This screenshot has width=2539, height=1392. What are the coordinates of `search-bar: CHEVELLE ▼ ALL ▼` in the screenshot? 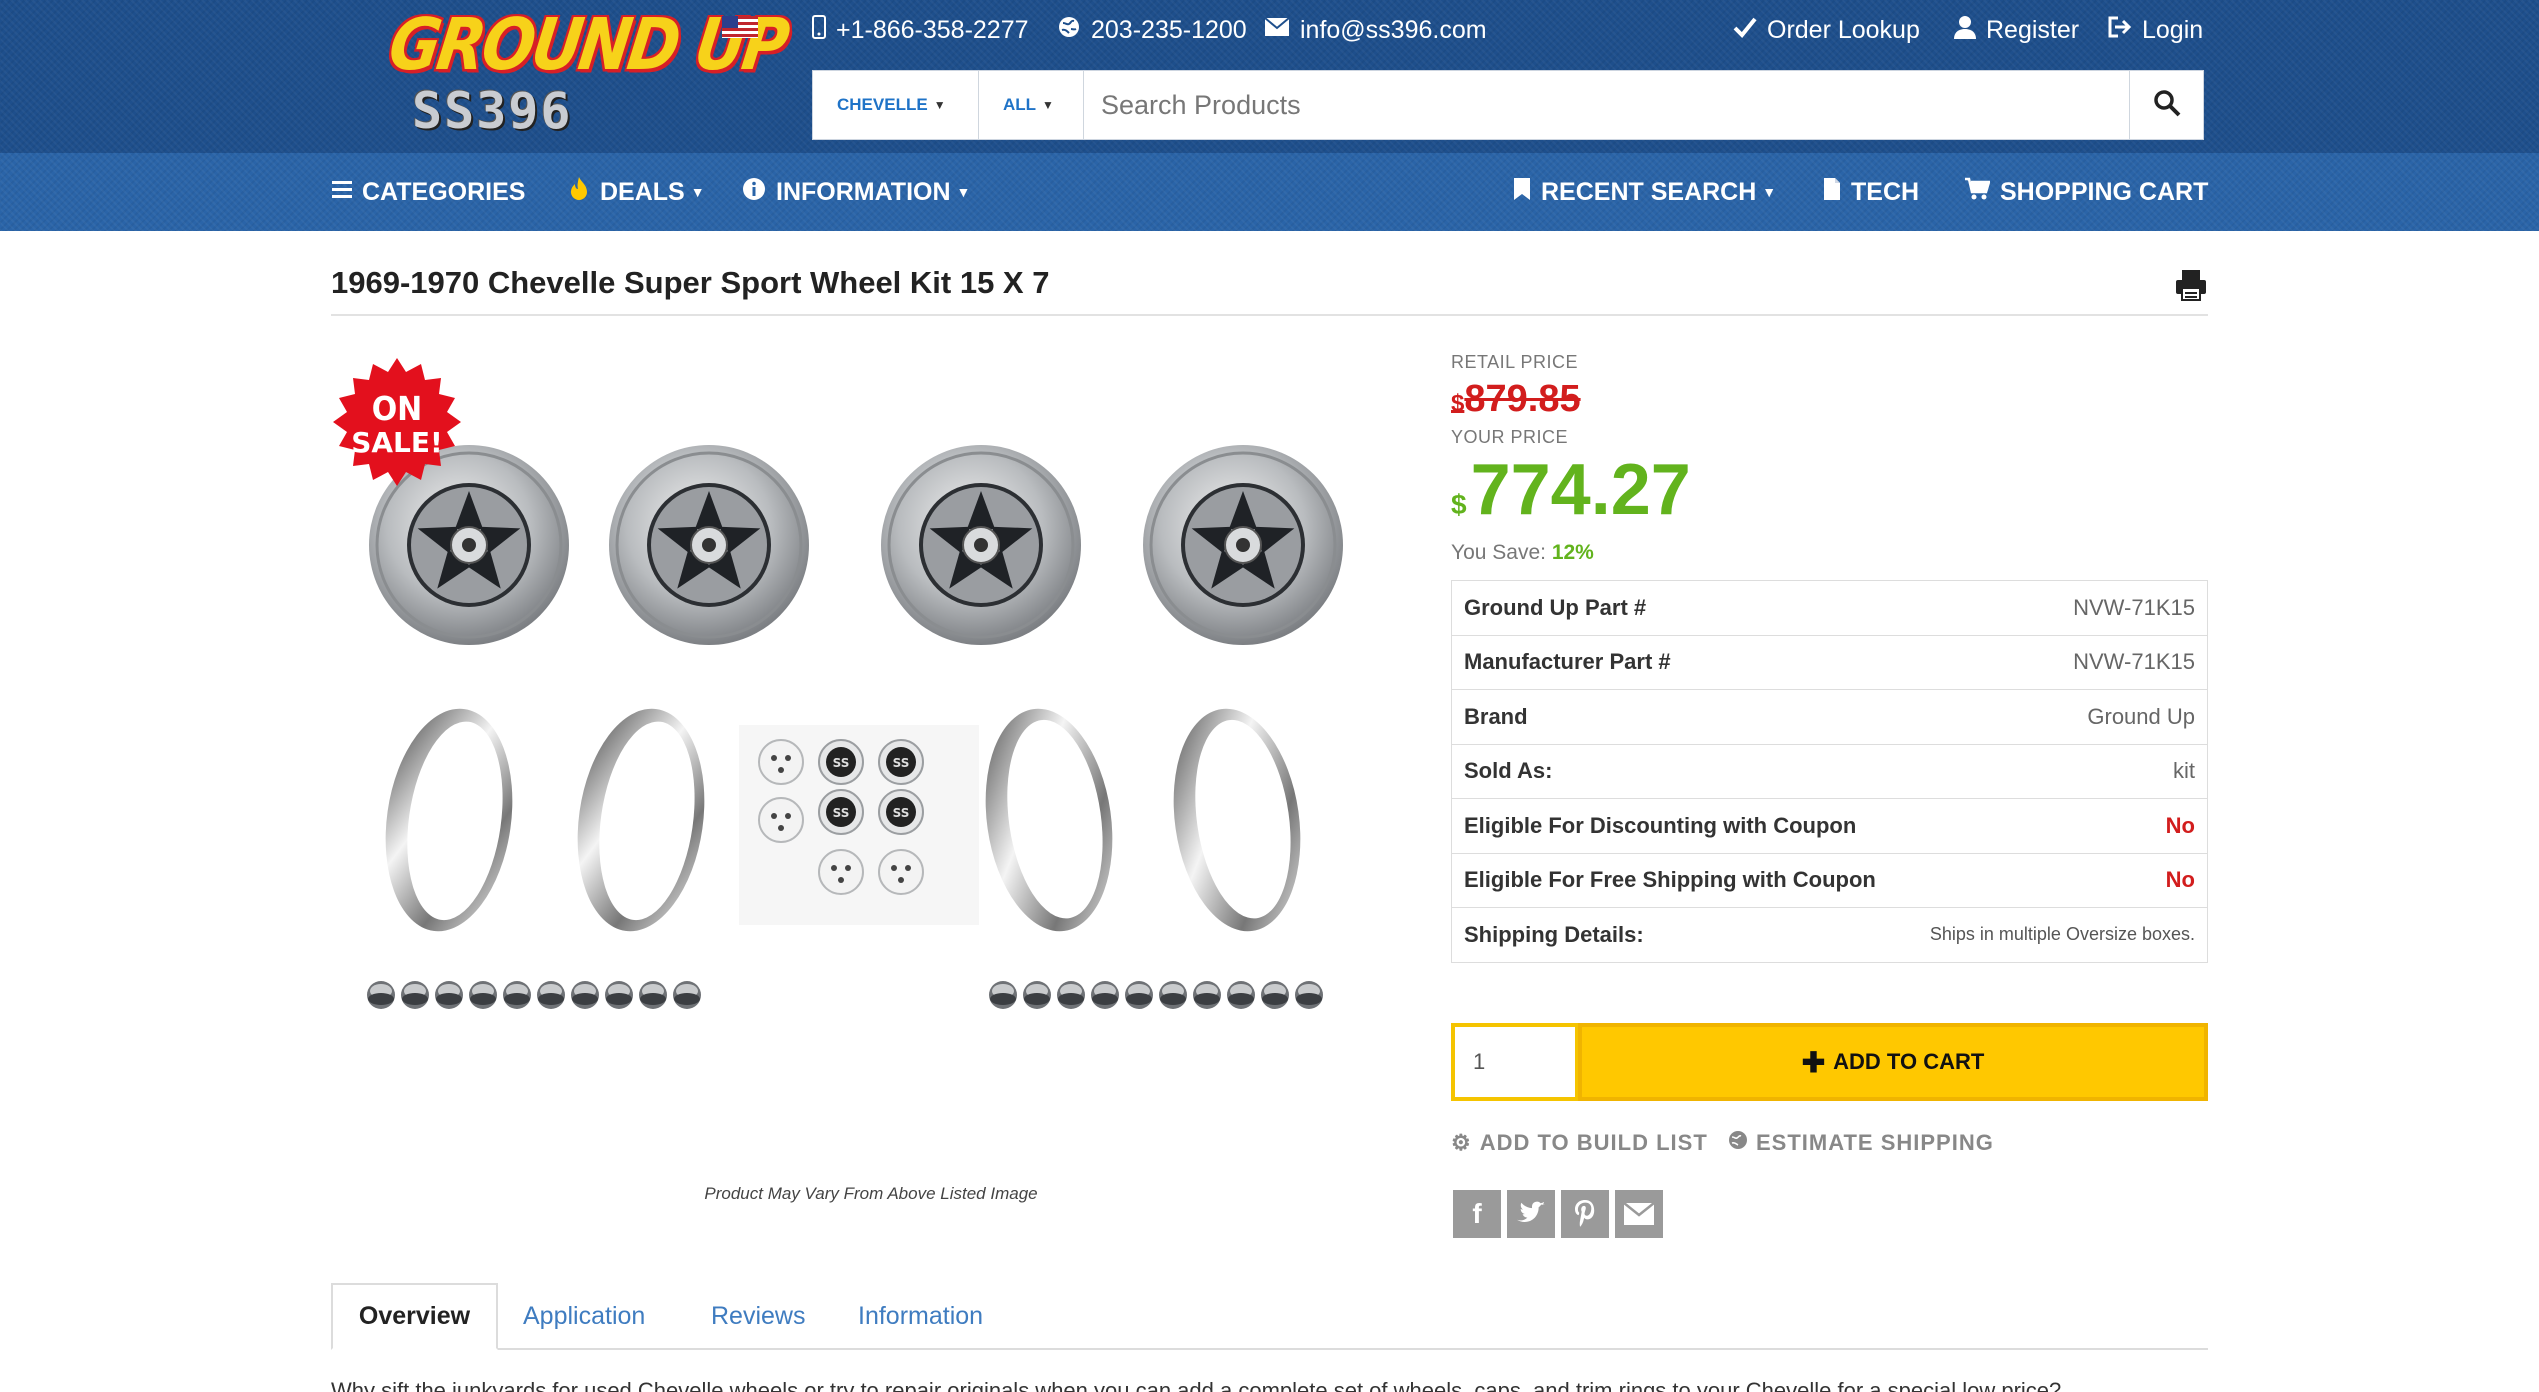 It's located at (1508, 105).